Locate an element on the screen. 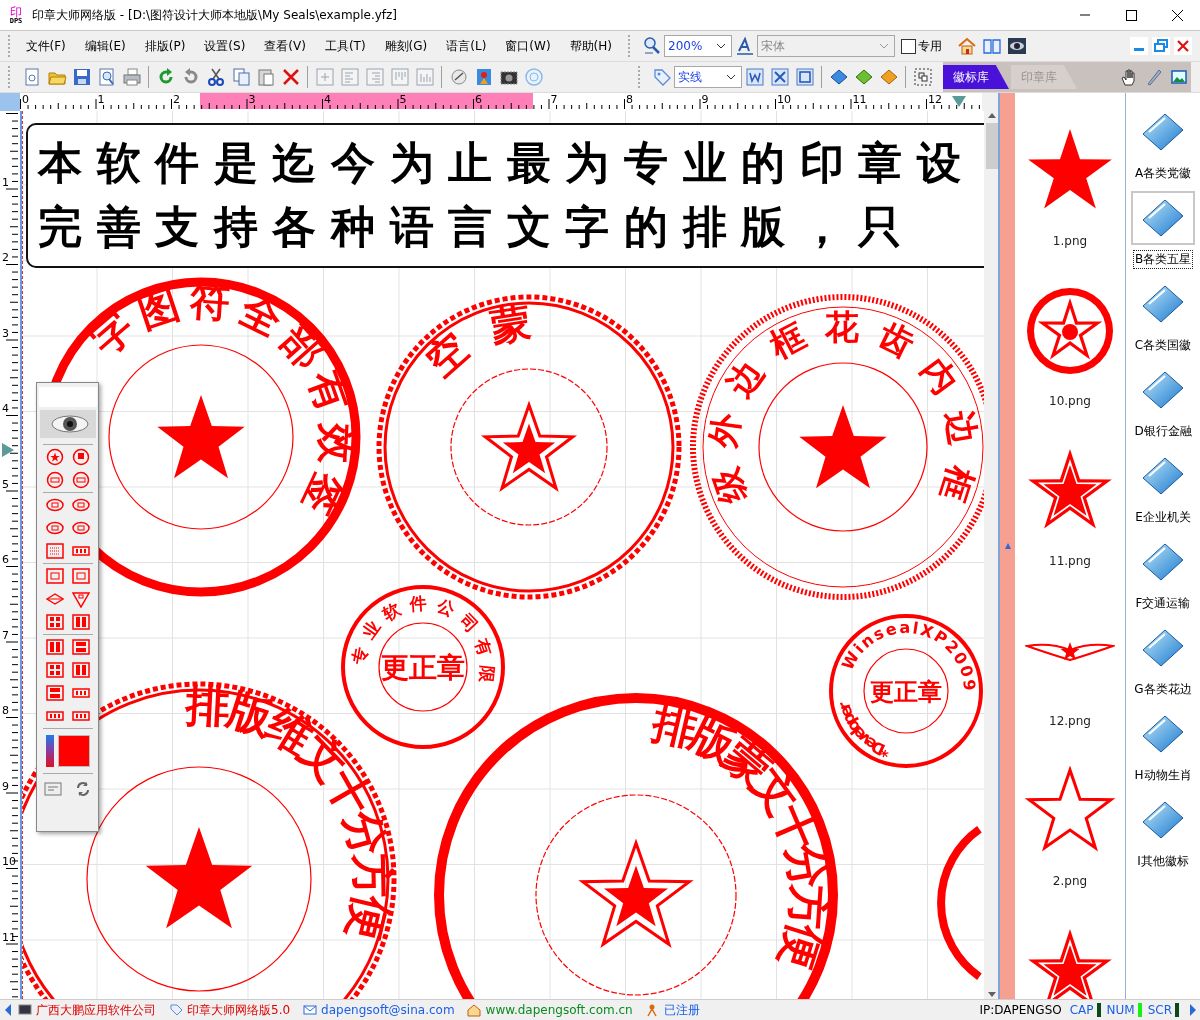  menu-item: 排版(P) is located at coordinates (165, 46).